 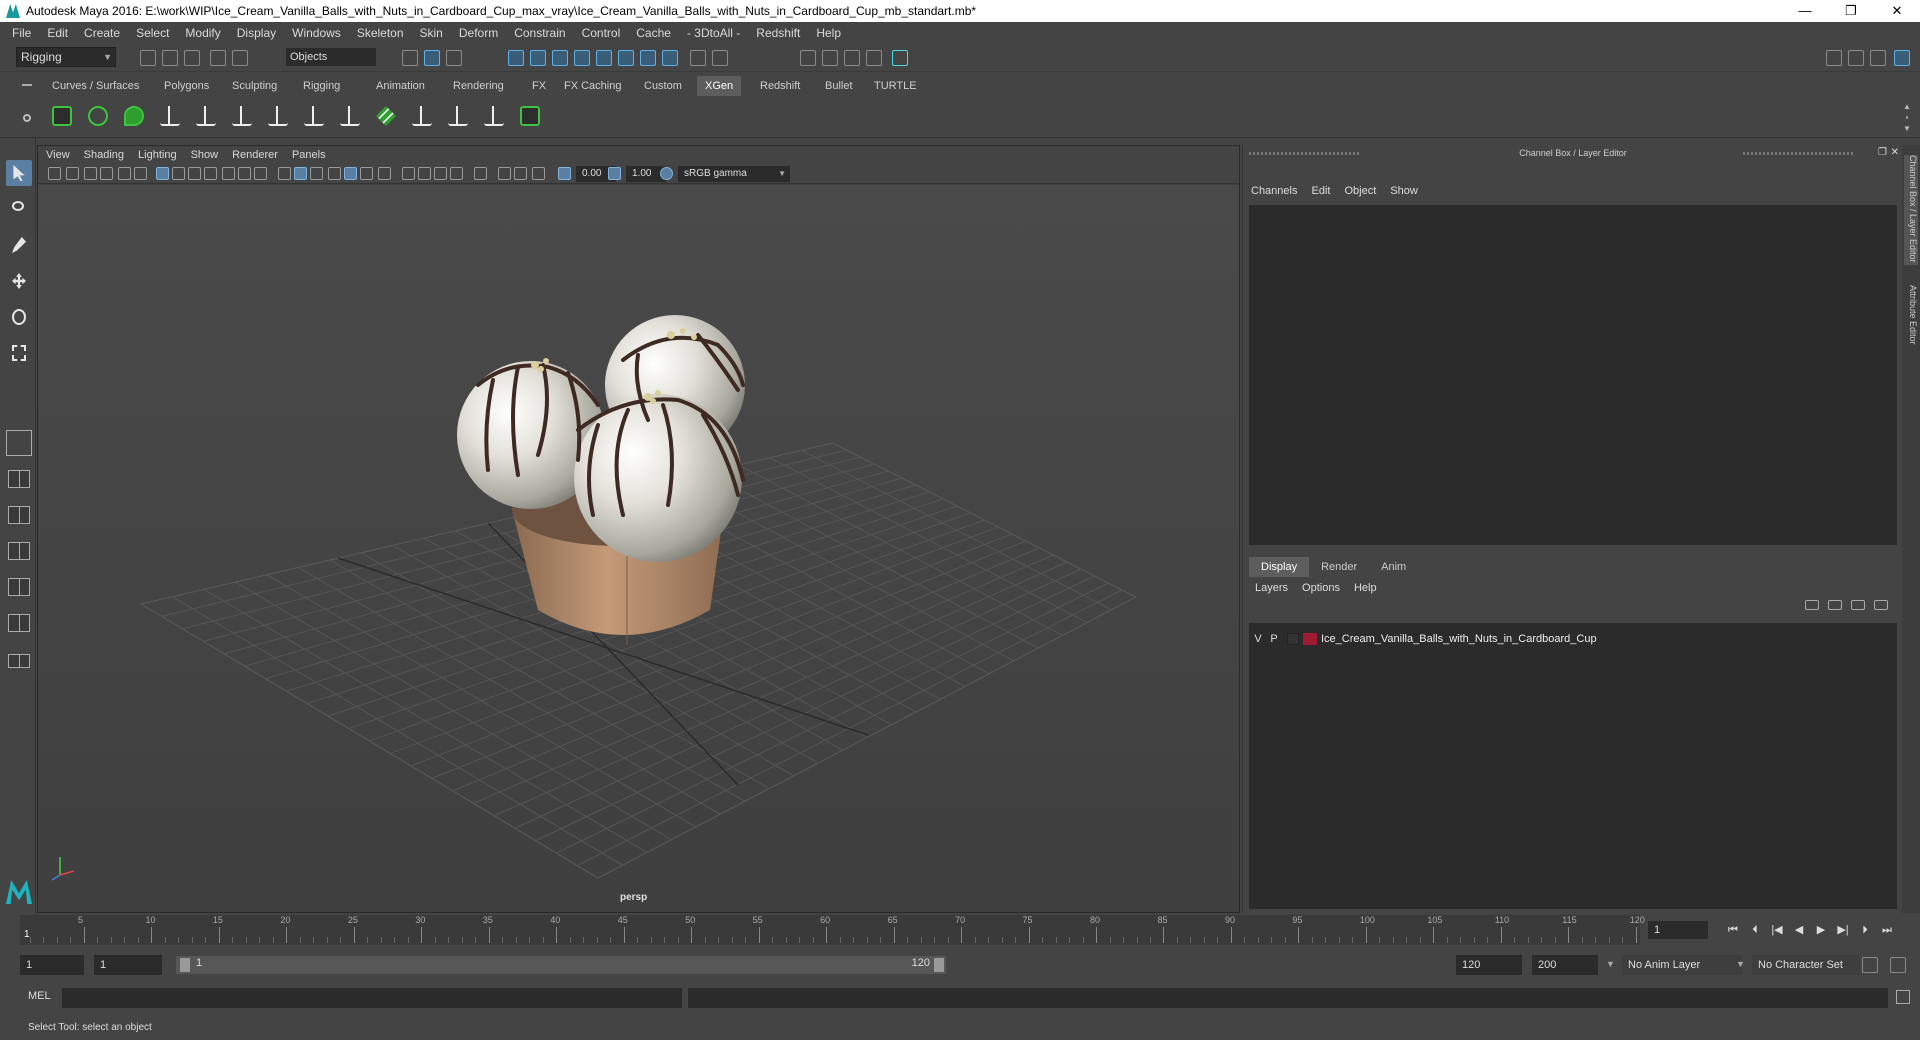 What do you see at coordinates (410, 58) in the screenshot?
I see `select-by-hierarchy-icon` at bounding box center [410, 58].